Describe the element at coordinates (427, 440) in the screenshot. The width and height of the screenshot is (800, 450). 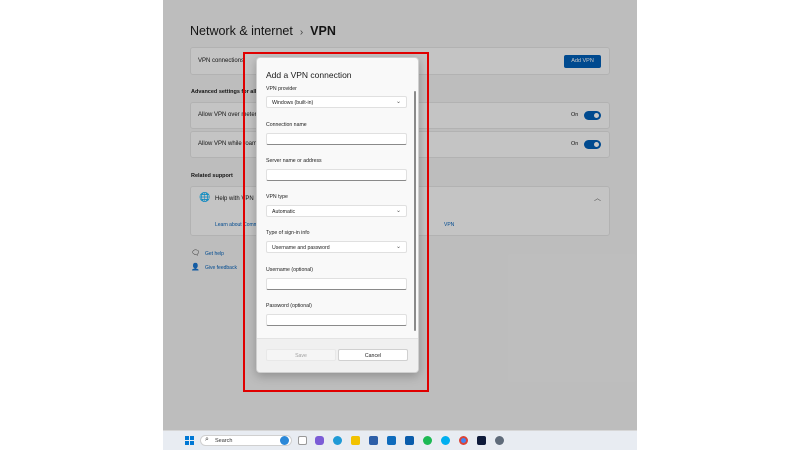
I see `spotify-icon` at that location.